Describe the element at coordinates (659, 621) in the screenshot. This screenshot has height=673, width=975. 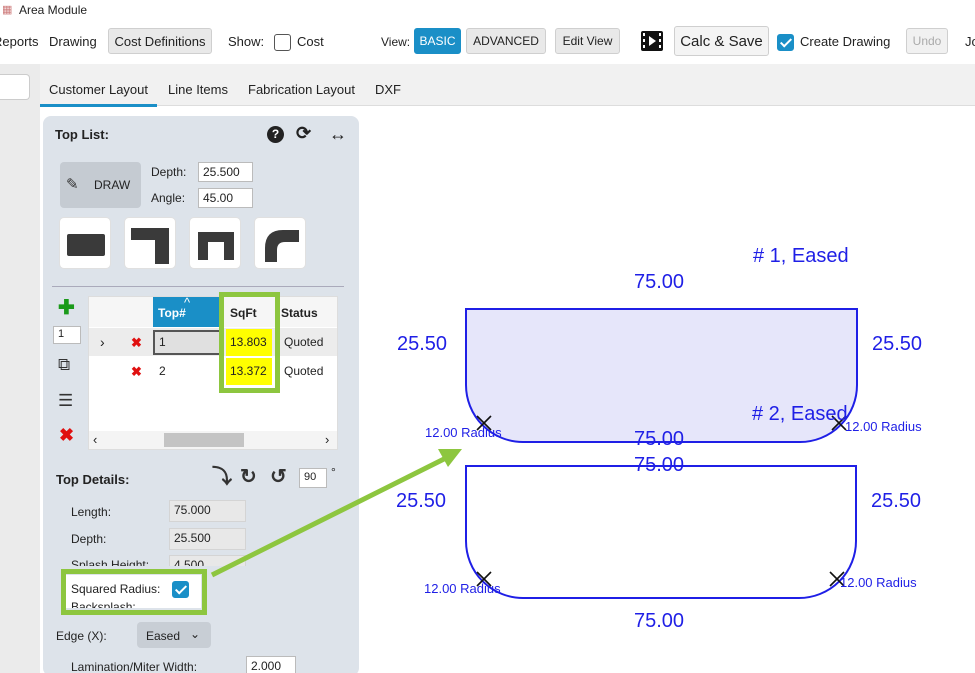
I see `top-2-bottom-length: 75.00` at that location.